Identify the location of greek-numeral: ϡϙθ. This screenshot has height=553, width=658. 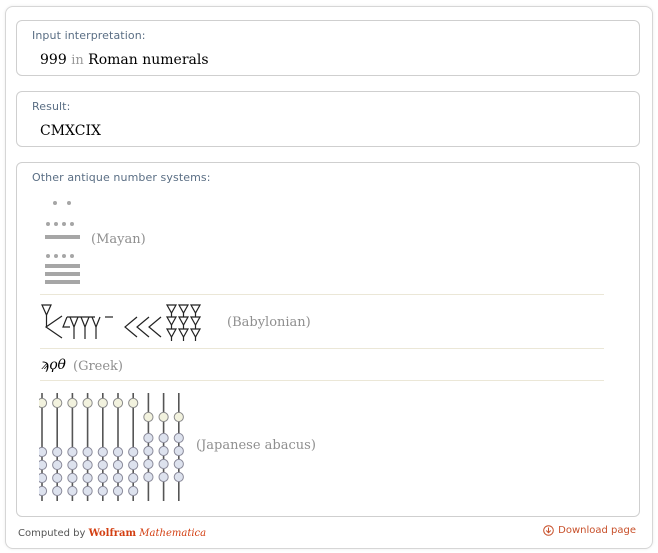
(53, 365).